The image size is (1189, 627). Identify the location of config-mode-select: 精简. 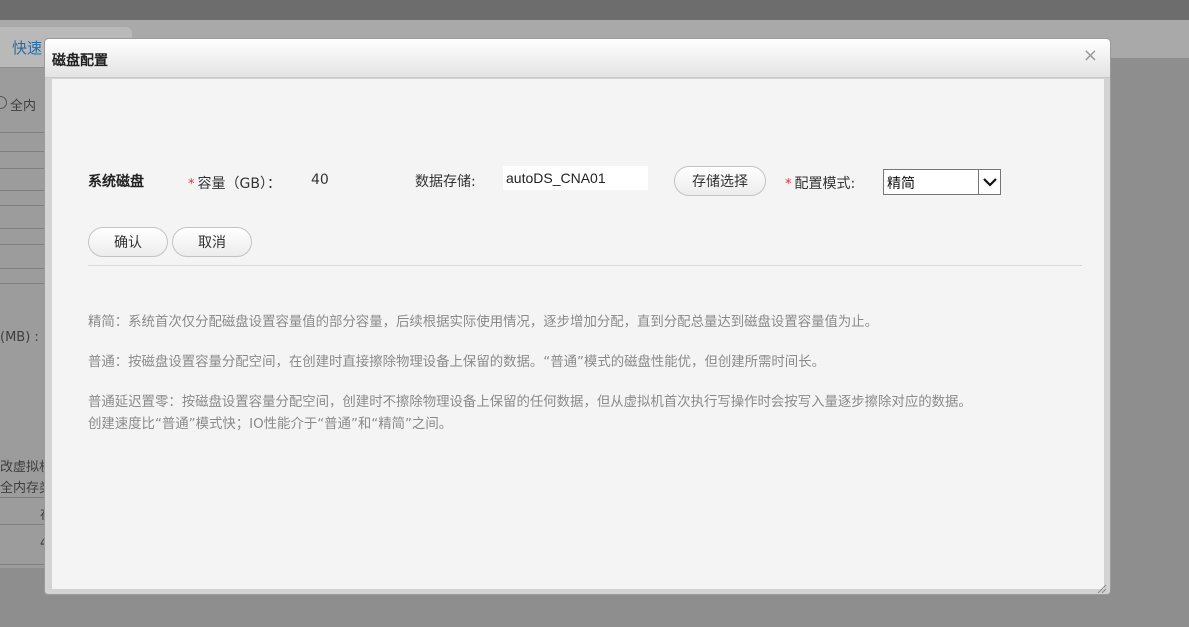
(942, 182).